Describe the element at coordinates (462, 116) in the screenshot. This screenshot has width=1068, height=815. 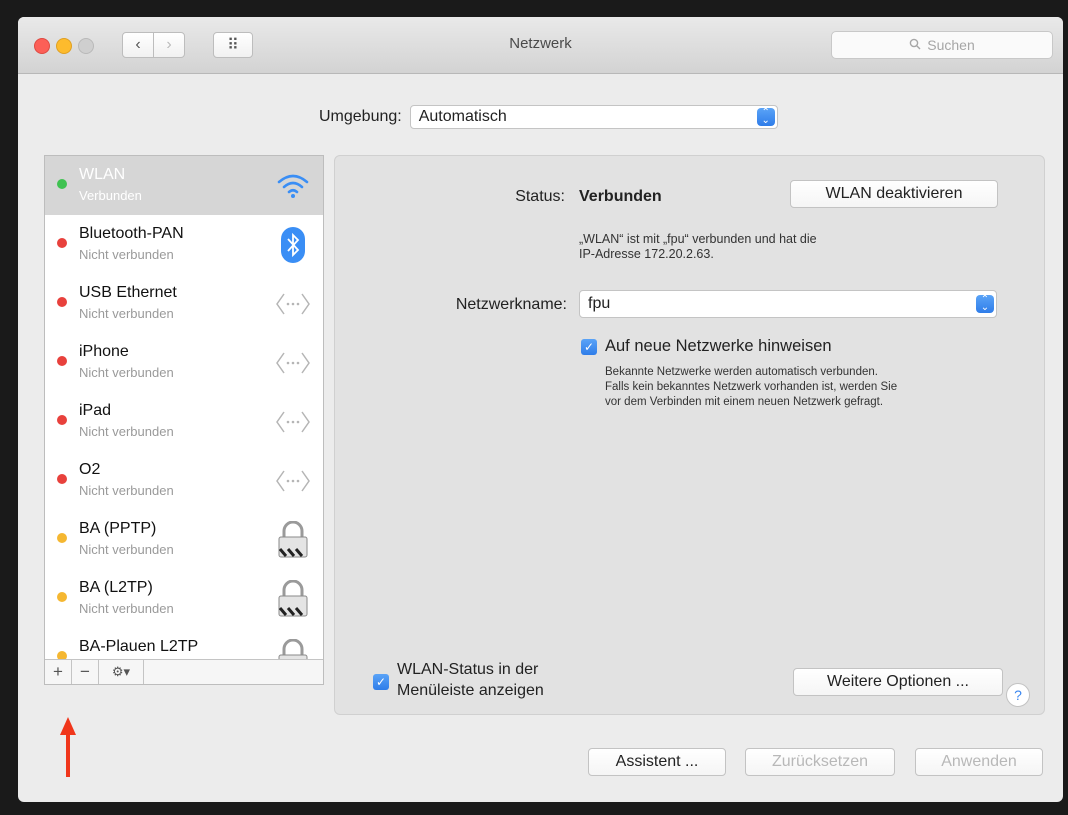
I see `environment-value: Automatisch` at that location.